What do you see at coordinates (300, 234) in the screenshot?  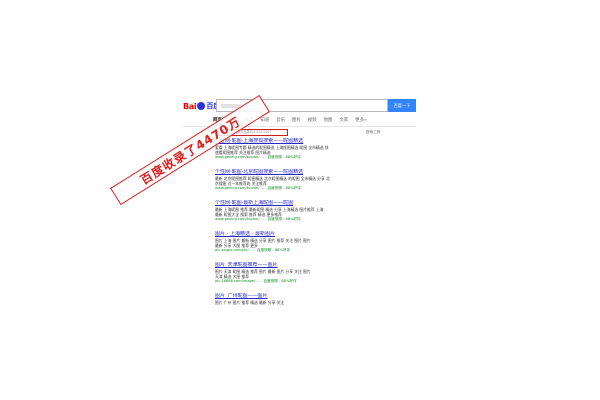 I see `result-title-link: 图片 - 上海精选 - 最新图片` at bounding box center [300, 234].